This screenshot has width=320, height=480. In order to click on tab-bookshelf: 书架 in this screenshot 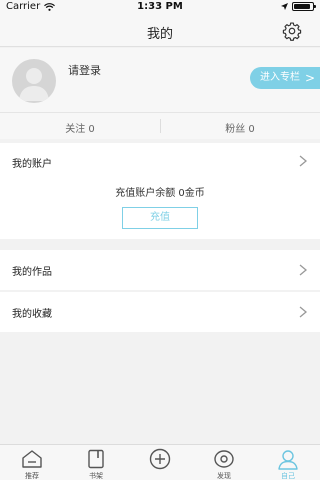, I will do `click(96, 462)`.